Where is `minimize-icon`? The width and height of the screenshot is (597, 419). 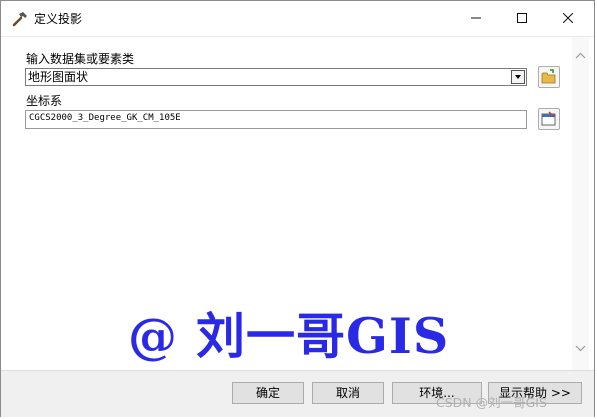
minimize-icon is located at coordinates (476, 18).